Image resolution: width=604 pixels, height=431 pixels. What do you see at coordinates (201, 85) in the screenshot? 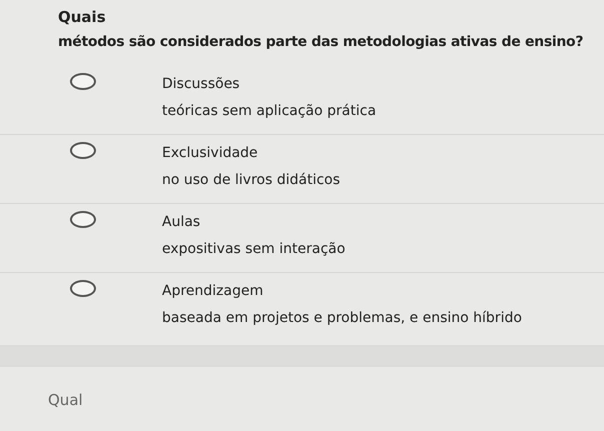
I see `option-label: Discussões` at bounding box center [201, 85].